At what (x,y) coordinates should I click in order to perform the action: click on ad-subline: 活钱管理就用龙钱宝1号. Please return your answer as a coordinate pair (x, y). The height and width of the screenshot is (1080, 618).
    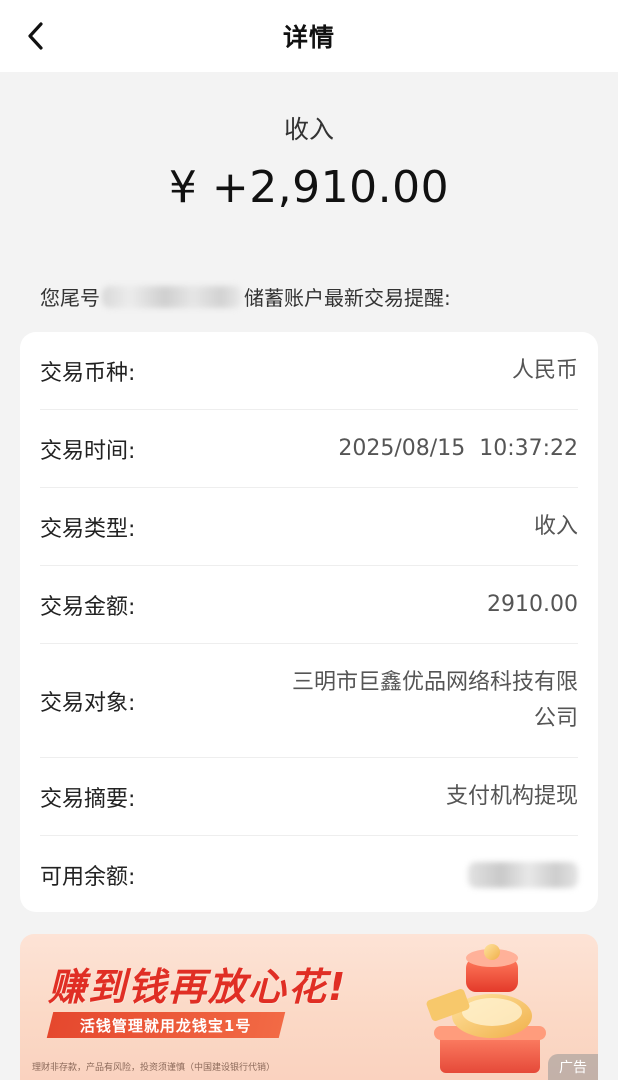
    Looking at the image, I should click on (166, 1025).